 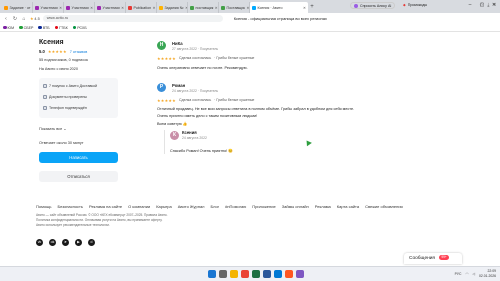 I want to click on bookmark-item: СБЕР, so click(x=26, y=28).